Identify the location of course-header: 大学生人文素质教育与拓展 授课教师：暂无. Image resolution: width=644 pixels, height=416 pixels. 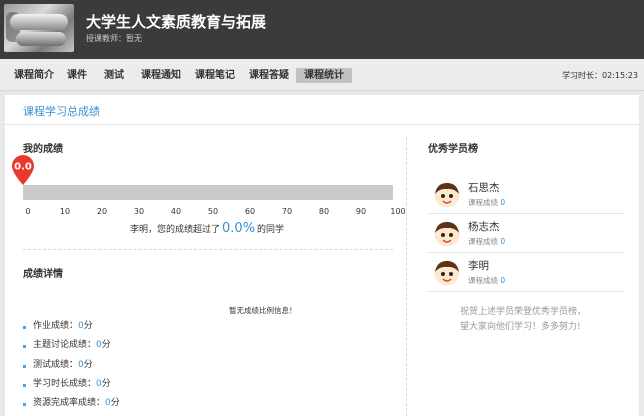
(322, 29).